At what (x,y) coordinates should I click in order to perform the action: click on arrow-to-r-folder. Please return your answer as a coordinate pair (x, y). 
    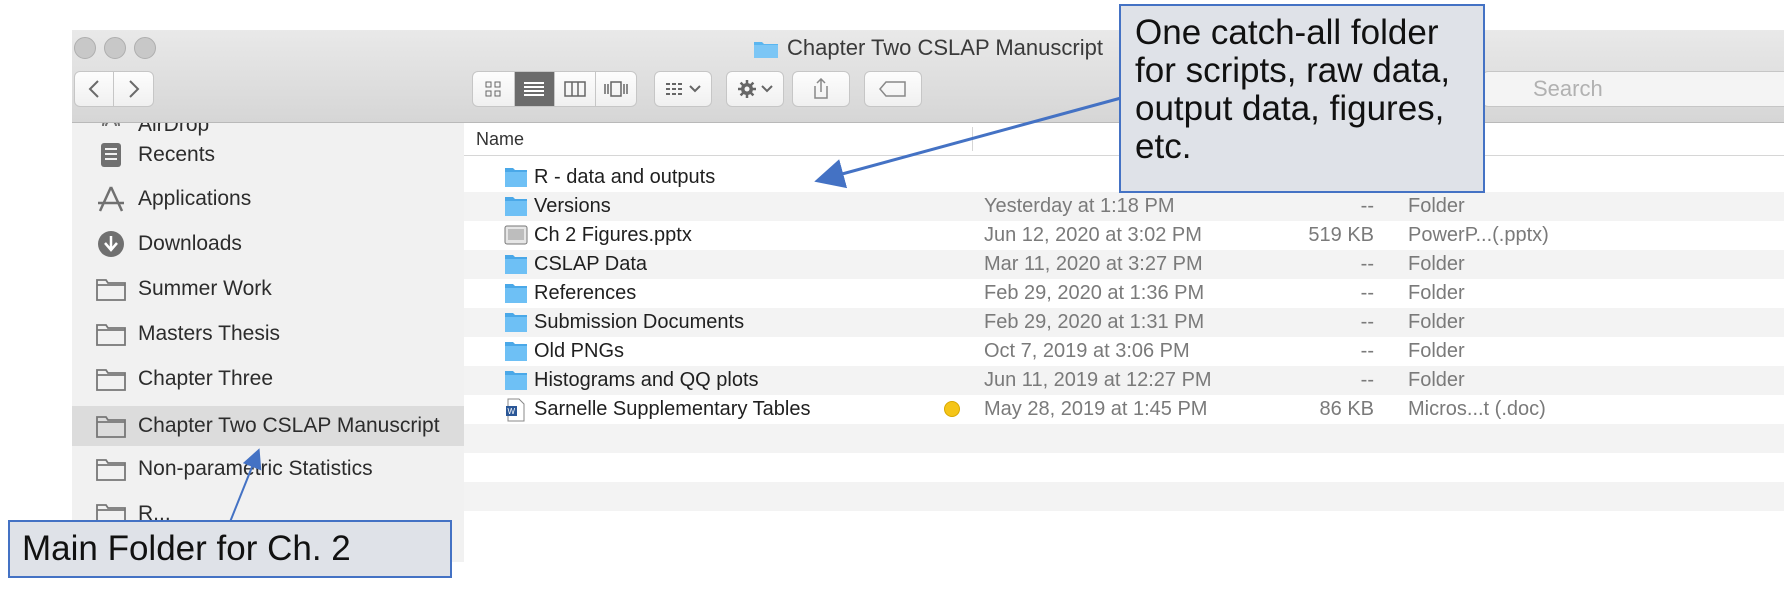
    Looking at the image, I should click on (968, 142).